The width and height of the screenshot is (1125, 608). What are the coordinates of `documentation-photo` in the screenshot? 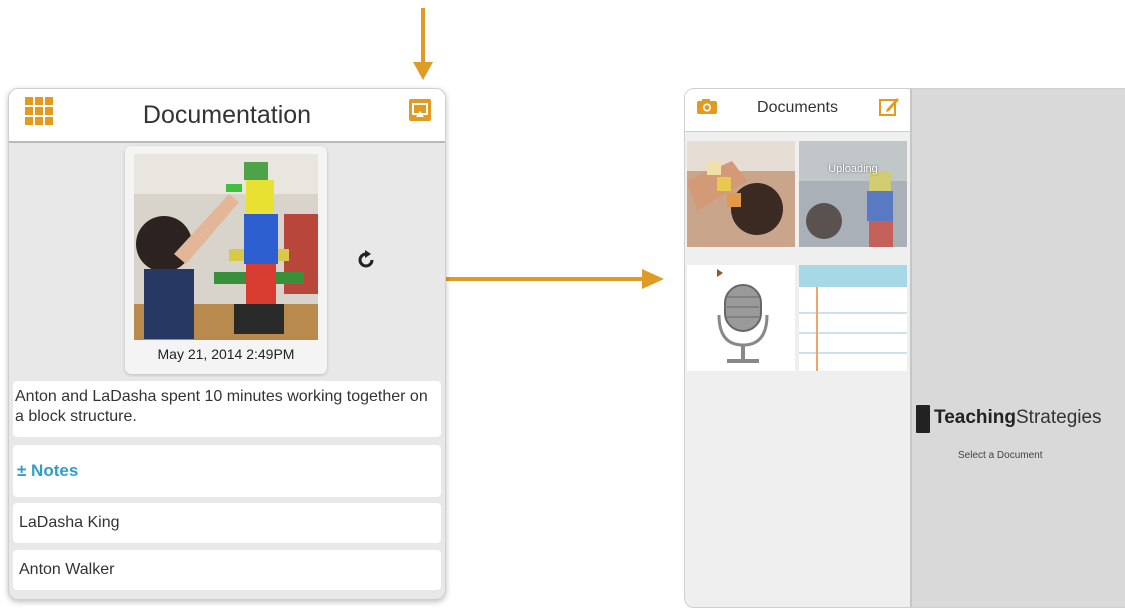 It's located at (226, 247).